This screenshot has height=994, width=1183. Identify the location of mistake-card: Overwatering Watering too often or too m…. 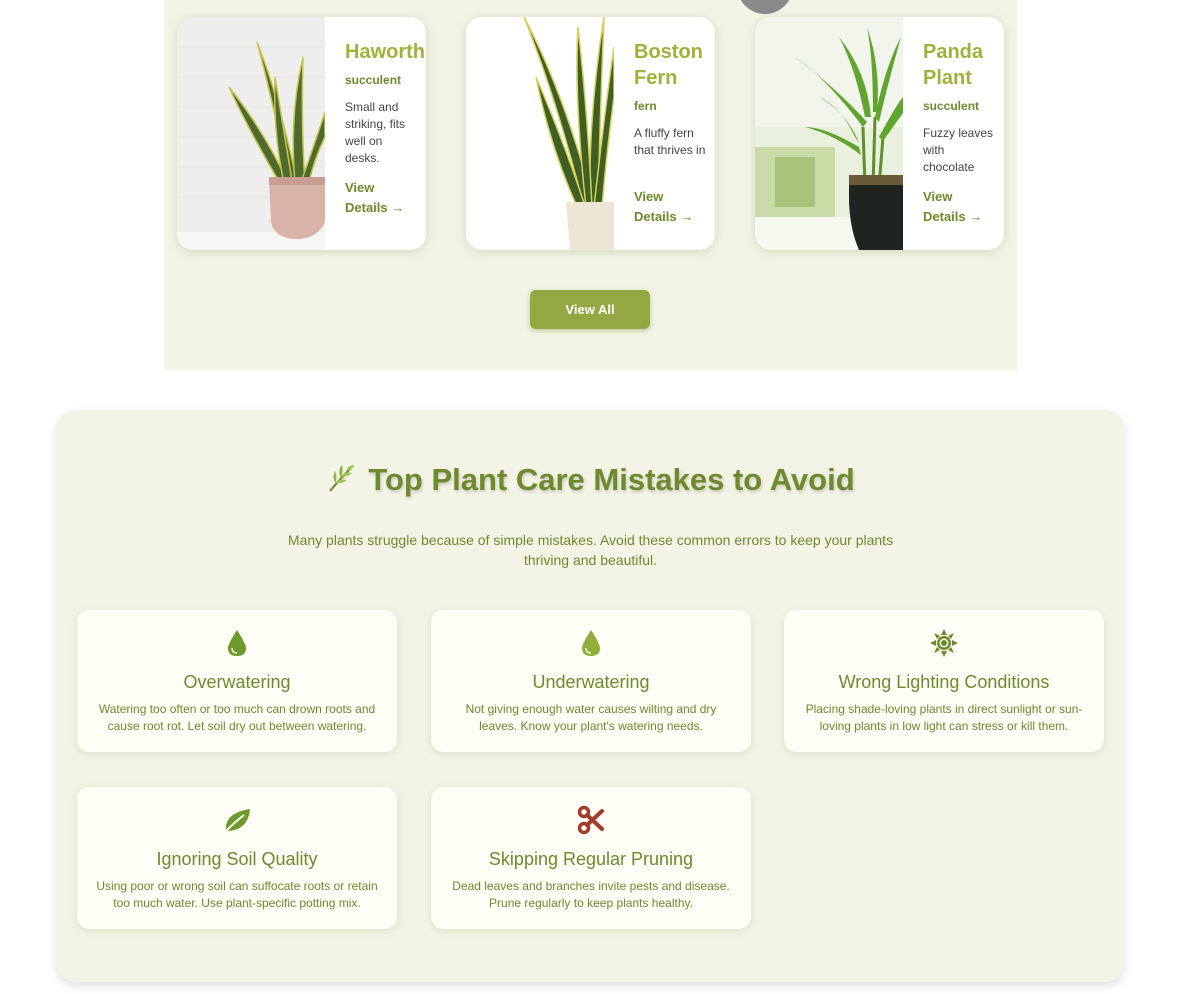
(237, 681).